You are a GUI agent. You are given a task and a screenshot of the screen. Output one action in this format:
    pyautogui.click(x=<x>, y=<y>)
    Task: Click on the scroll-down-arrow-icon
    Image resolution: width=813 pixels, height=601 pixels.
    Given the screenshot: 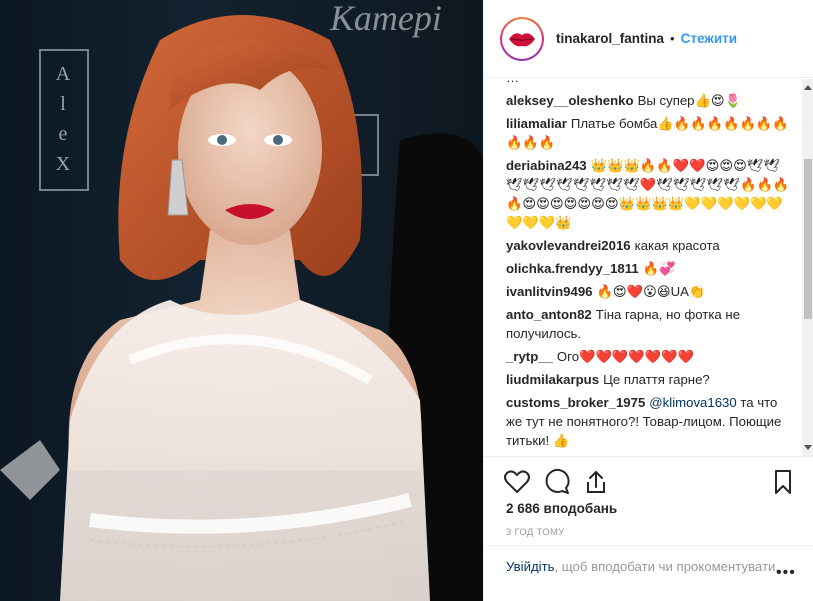 What is the action you would take?
    pyautogui.click(x=808, y=447)
    